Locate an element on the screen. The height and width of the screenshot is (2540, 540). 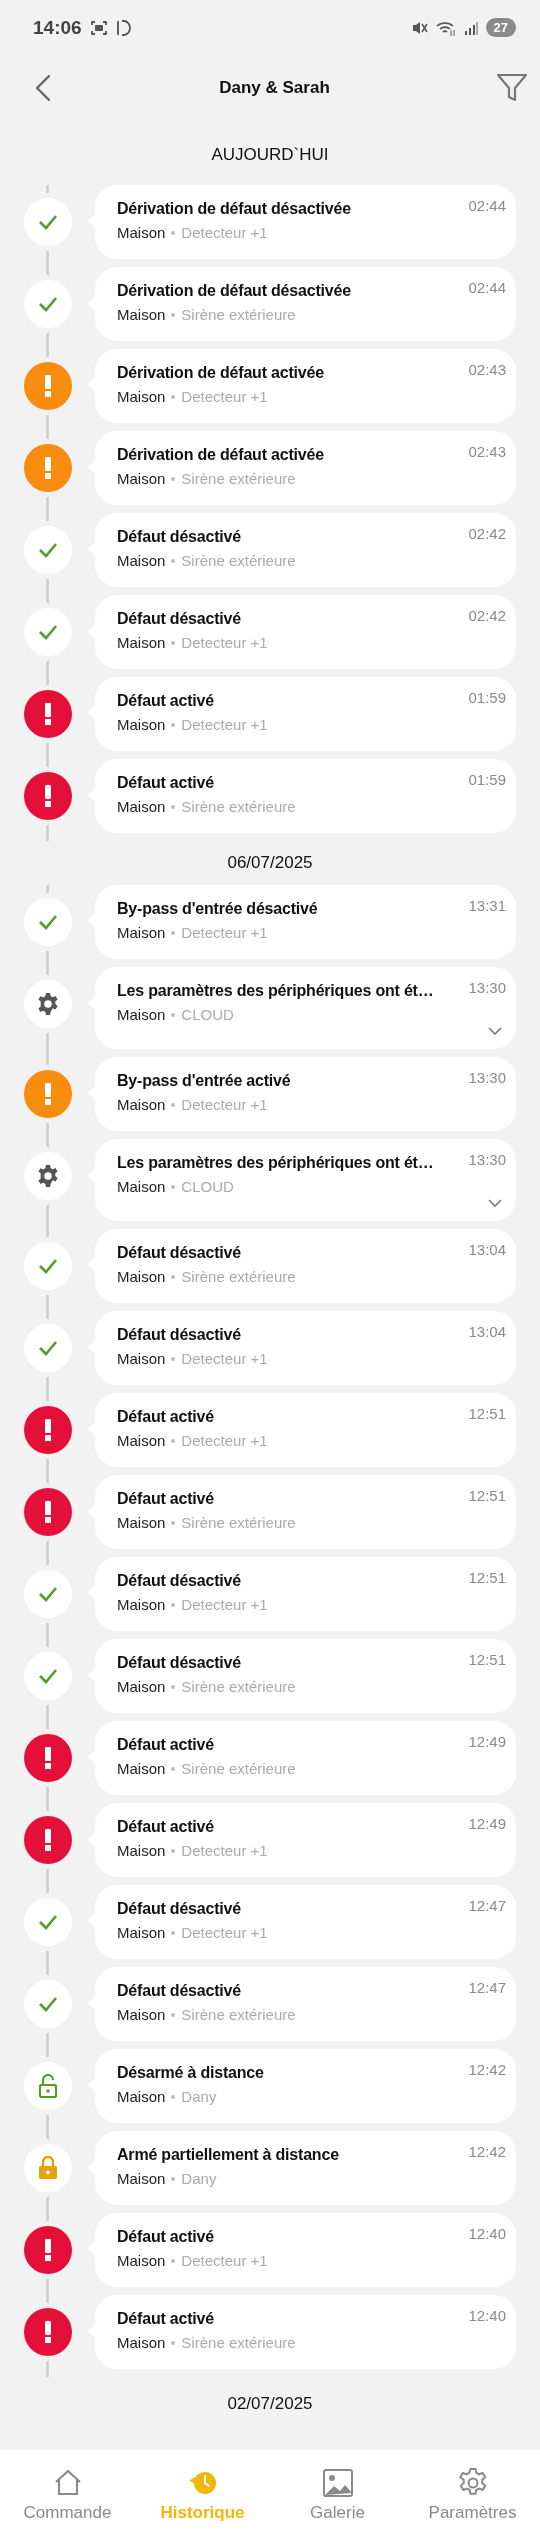
filter-icon is located at coordinates (512, 88).